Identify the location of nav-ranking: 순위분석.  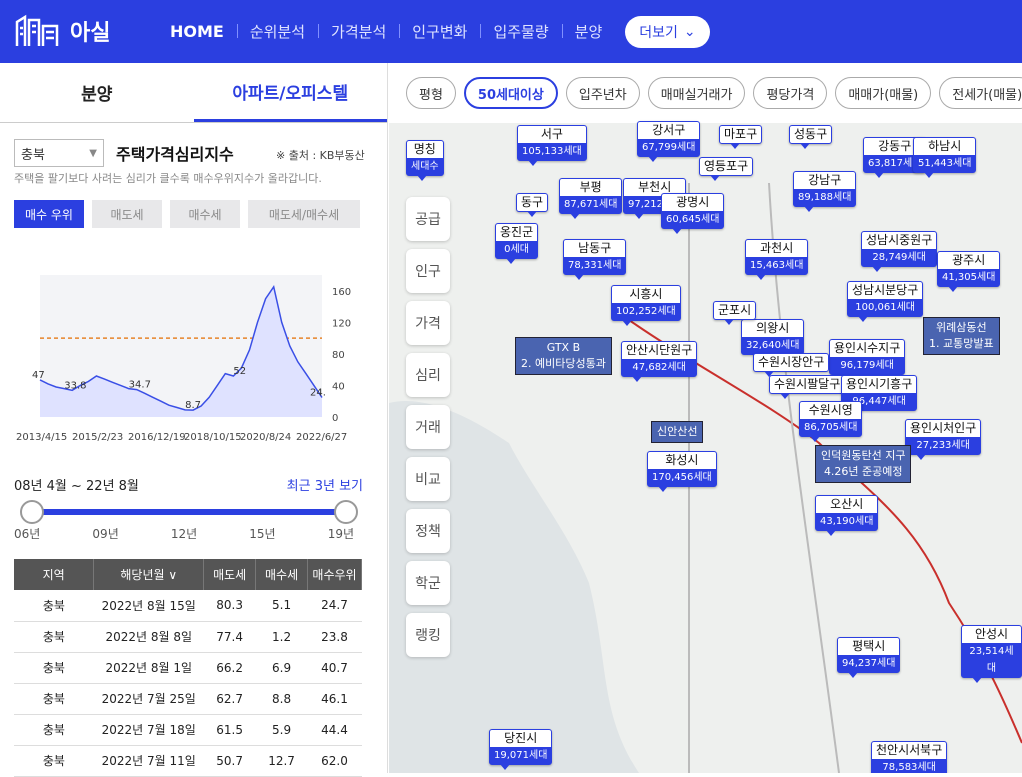
(277, 31).